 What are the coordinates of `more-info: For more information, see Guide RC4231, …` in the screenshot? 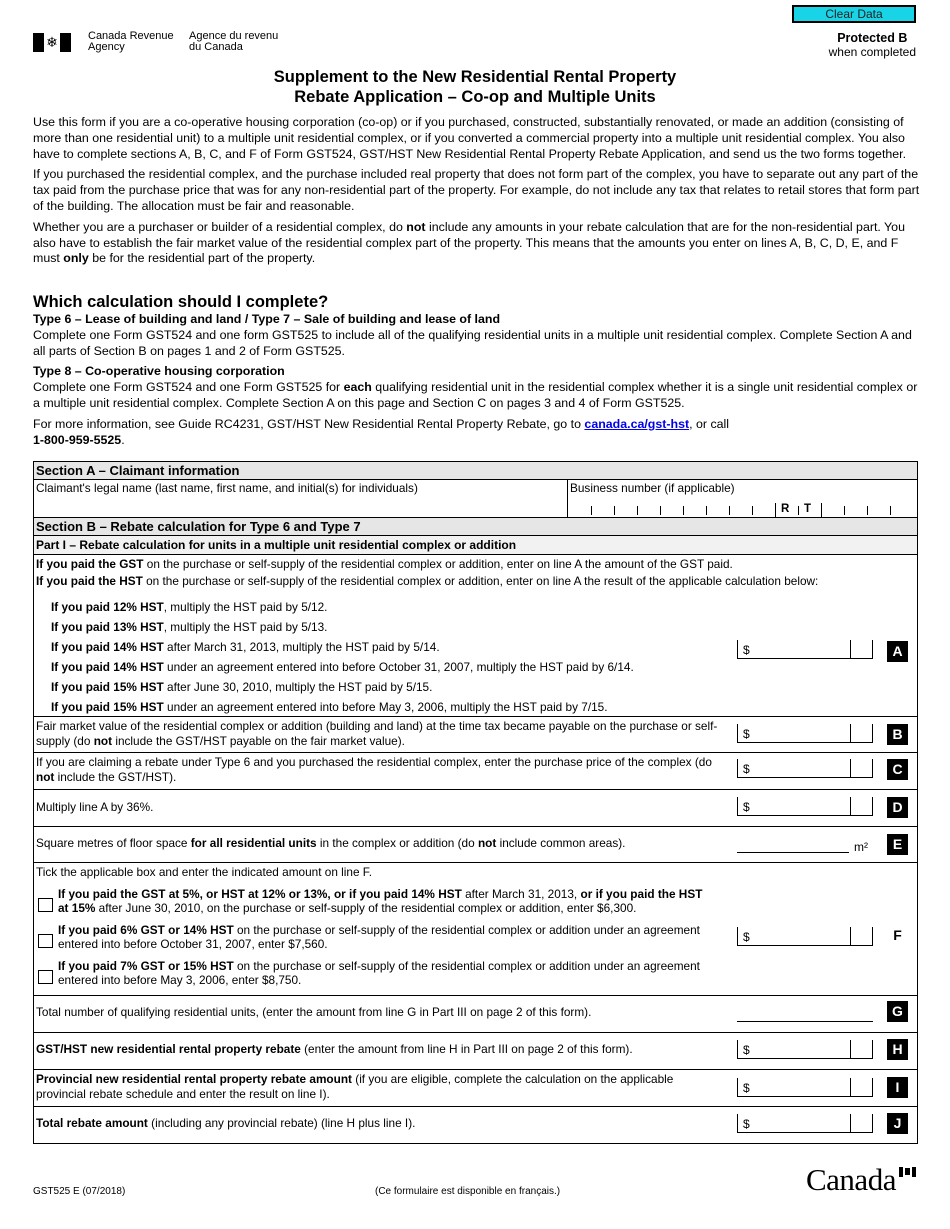 It's located at (381, 431).